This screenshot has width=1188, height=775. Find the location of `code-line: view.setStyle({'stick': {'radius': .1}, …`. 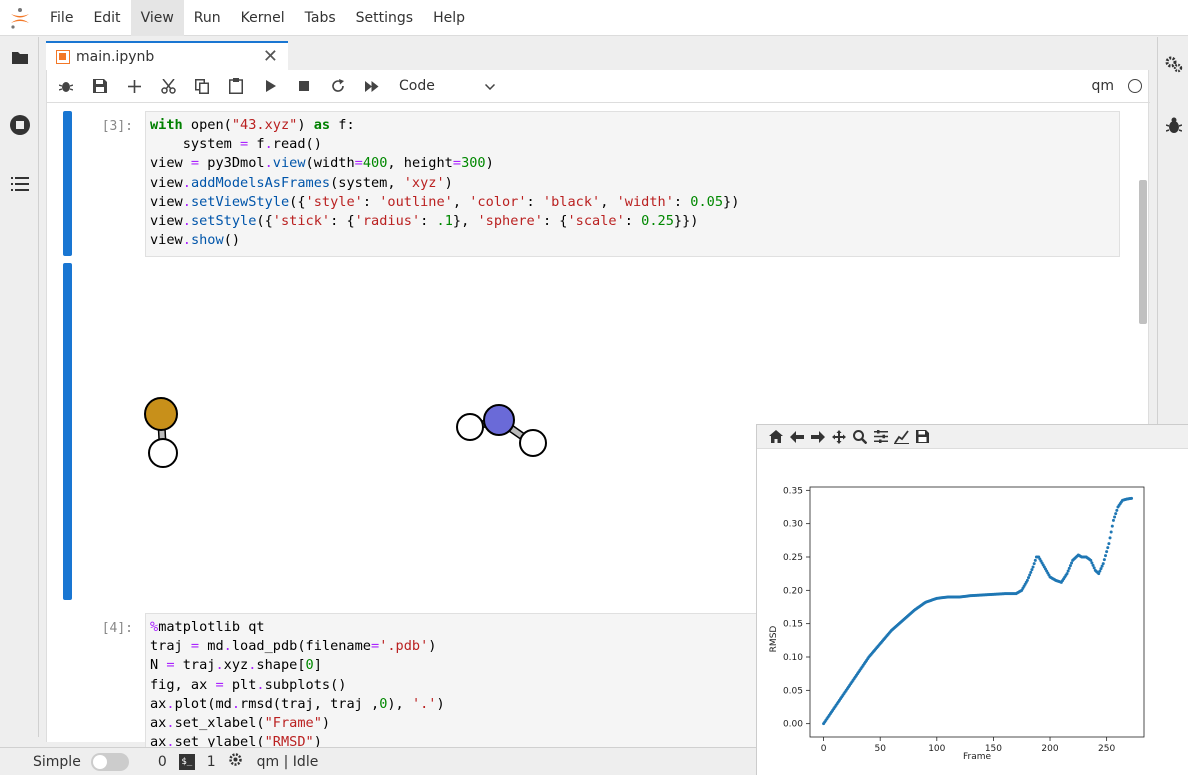

code-line: view.setStyle({'stick': {'radius': .1}, … is located at coordinates (424, 221).